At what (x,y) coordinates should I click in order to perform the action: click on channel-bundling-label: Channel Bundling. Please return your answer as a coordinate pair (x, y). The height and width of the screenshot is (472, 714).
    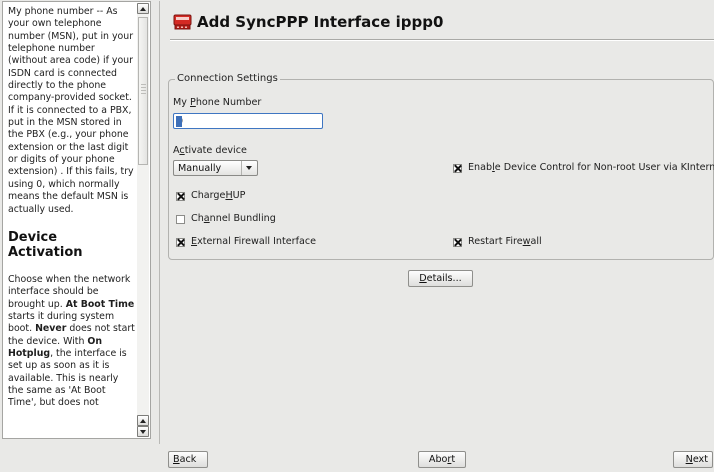
    Looking at the image, I should click on (233, 218).